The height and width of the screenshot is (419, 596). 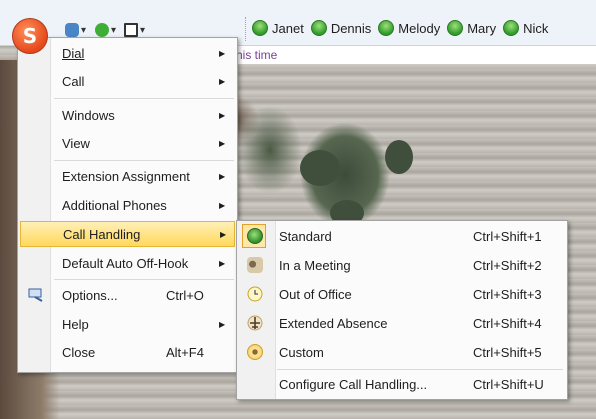 What do you see at coordinates (402, 294) in the screenshot?
I see `submenu-item-out-of-office: Out of Office Ctrl+Shift+3` at bounding box center [402, 294].